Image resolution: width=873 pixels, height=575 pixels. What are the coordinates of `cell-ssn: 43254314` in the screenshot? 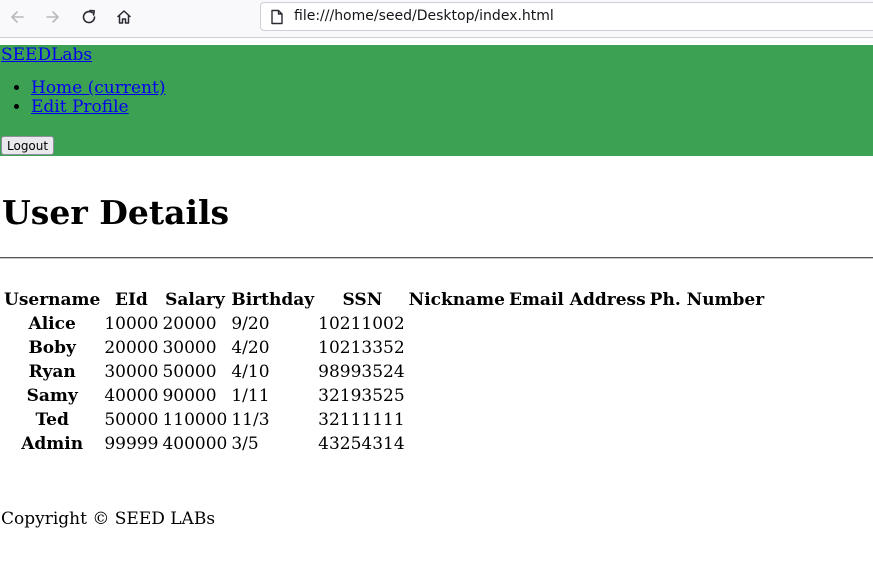 It's located at (361, 444).